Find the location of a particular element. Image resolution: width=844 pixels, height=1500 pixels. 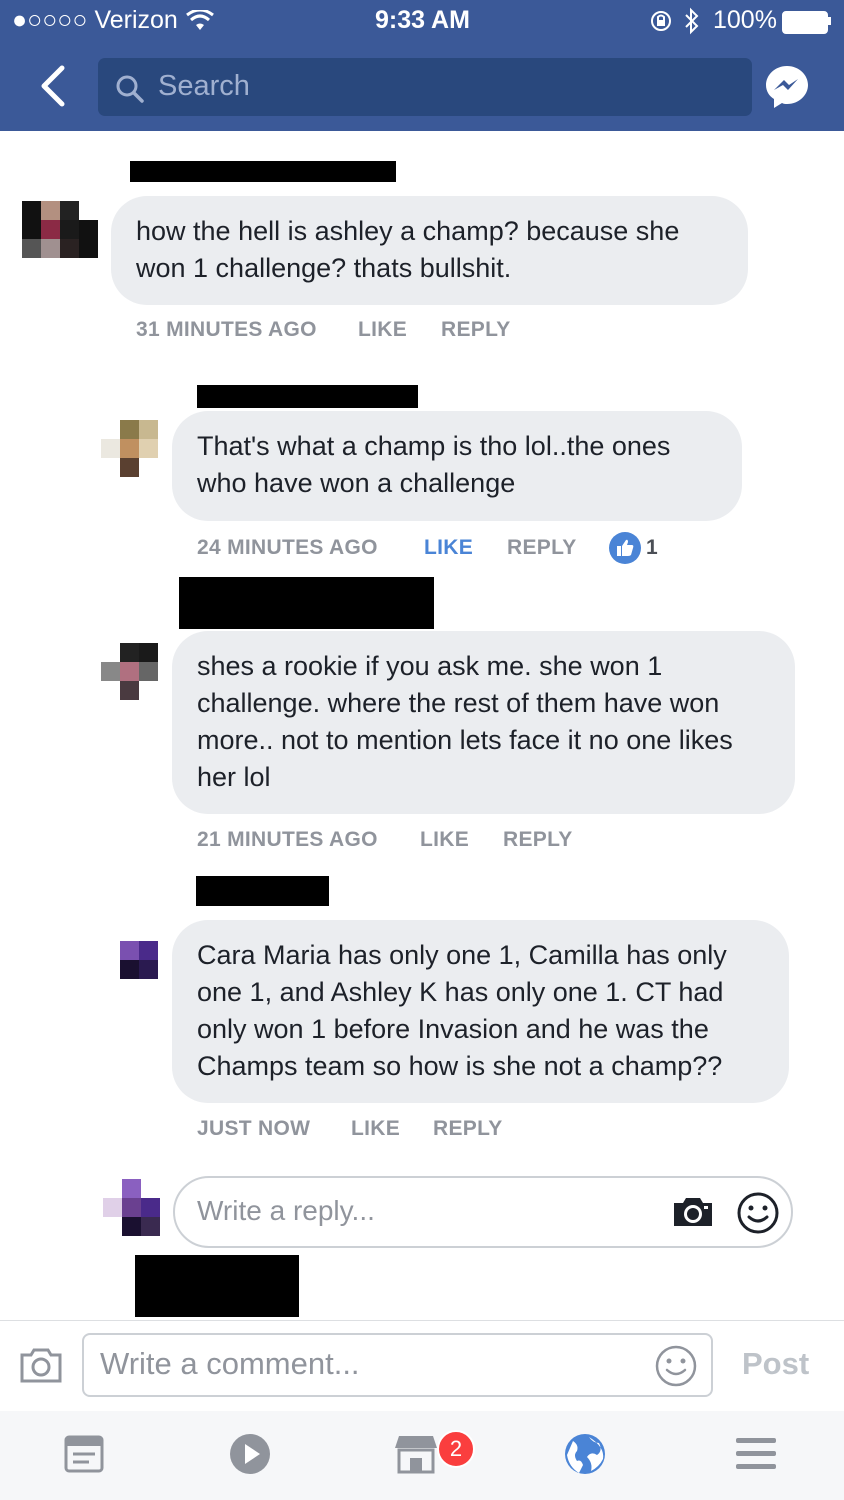

like-count-icon is located at coordinates (625, 548).